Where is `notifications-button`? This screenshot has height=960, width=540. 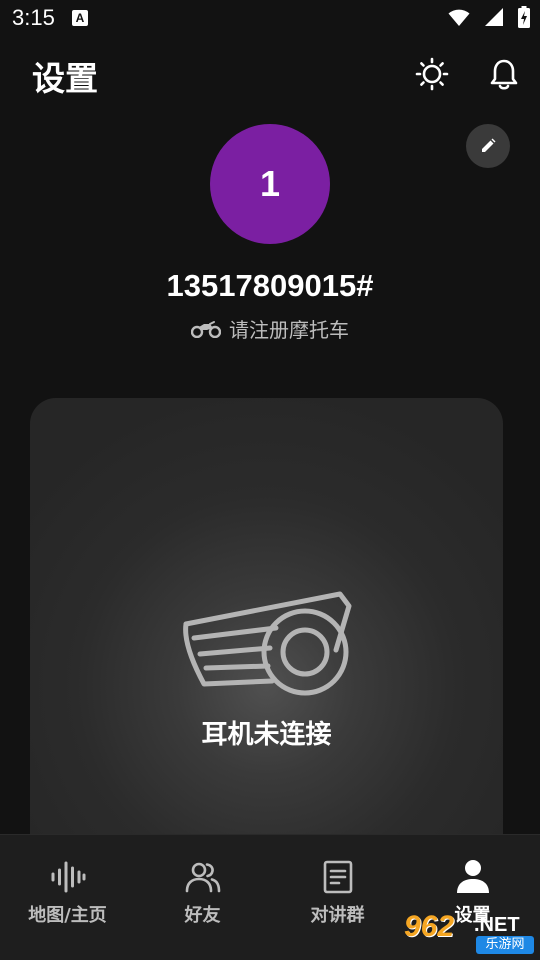
notifications-button is located at coordinates (504, 74).